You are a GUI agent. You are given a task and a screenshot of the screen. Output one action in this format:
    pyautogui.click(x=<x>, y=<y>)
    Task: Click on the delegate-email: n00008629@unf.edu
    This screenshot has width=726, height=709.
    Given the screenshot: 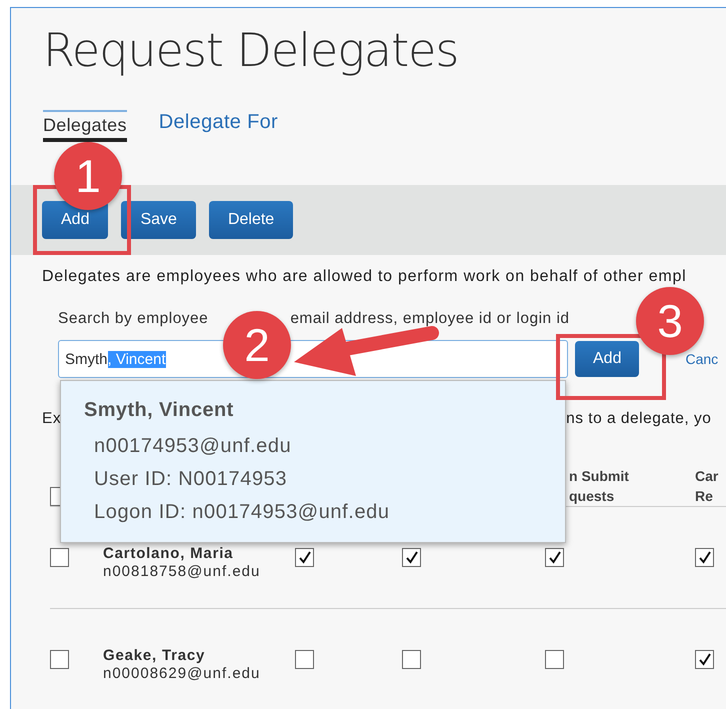 What is the action you would take?
    pyautogui.click(x=182, y=673)
    